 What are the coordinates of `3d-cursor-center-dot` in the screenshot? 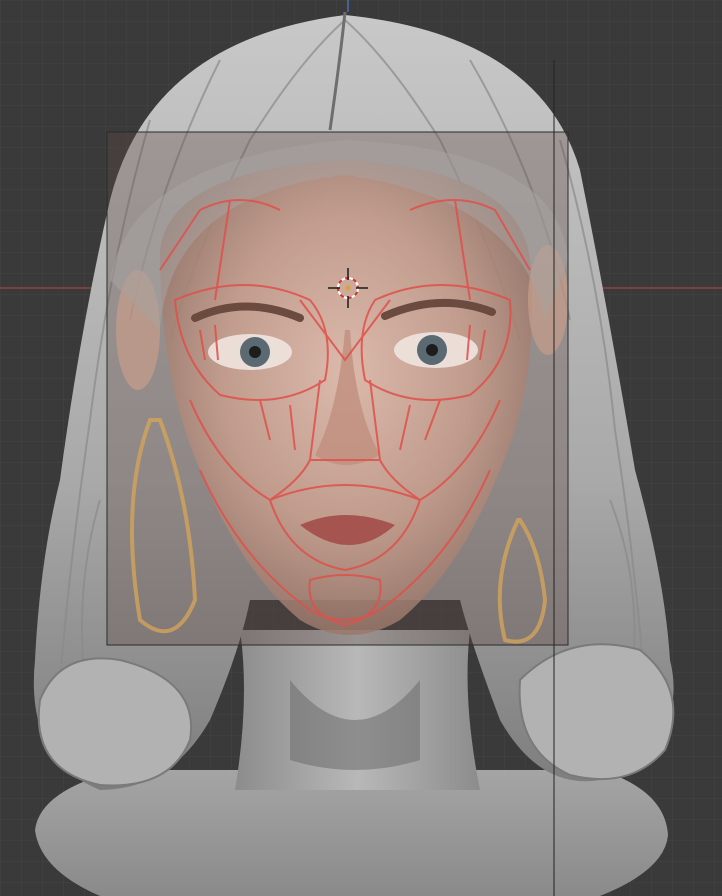 It's located at (348, 288).